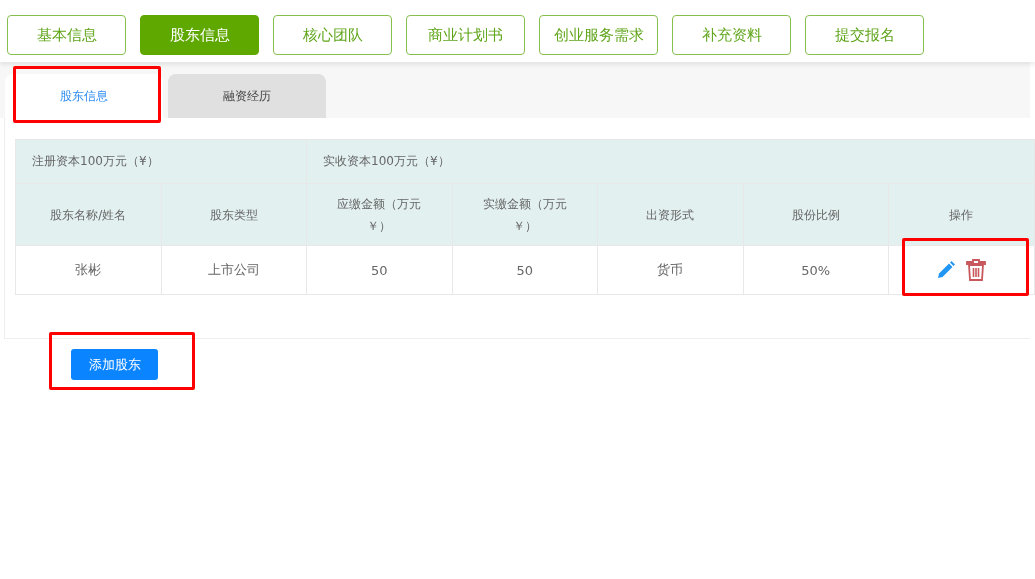  What do you see at coordinates (465, 35) in the screenshot?
I see `step-tab: 商业计划书` at bounding box center [465, 35].